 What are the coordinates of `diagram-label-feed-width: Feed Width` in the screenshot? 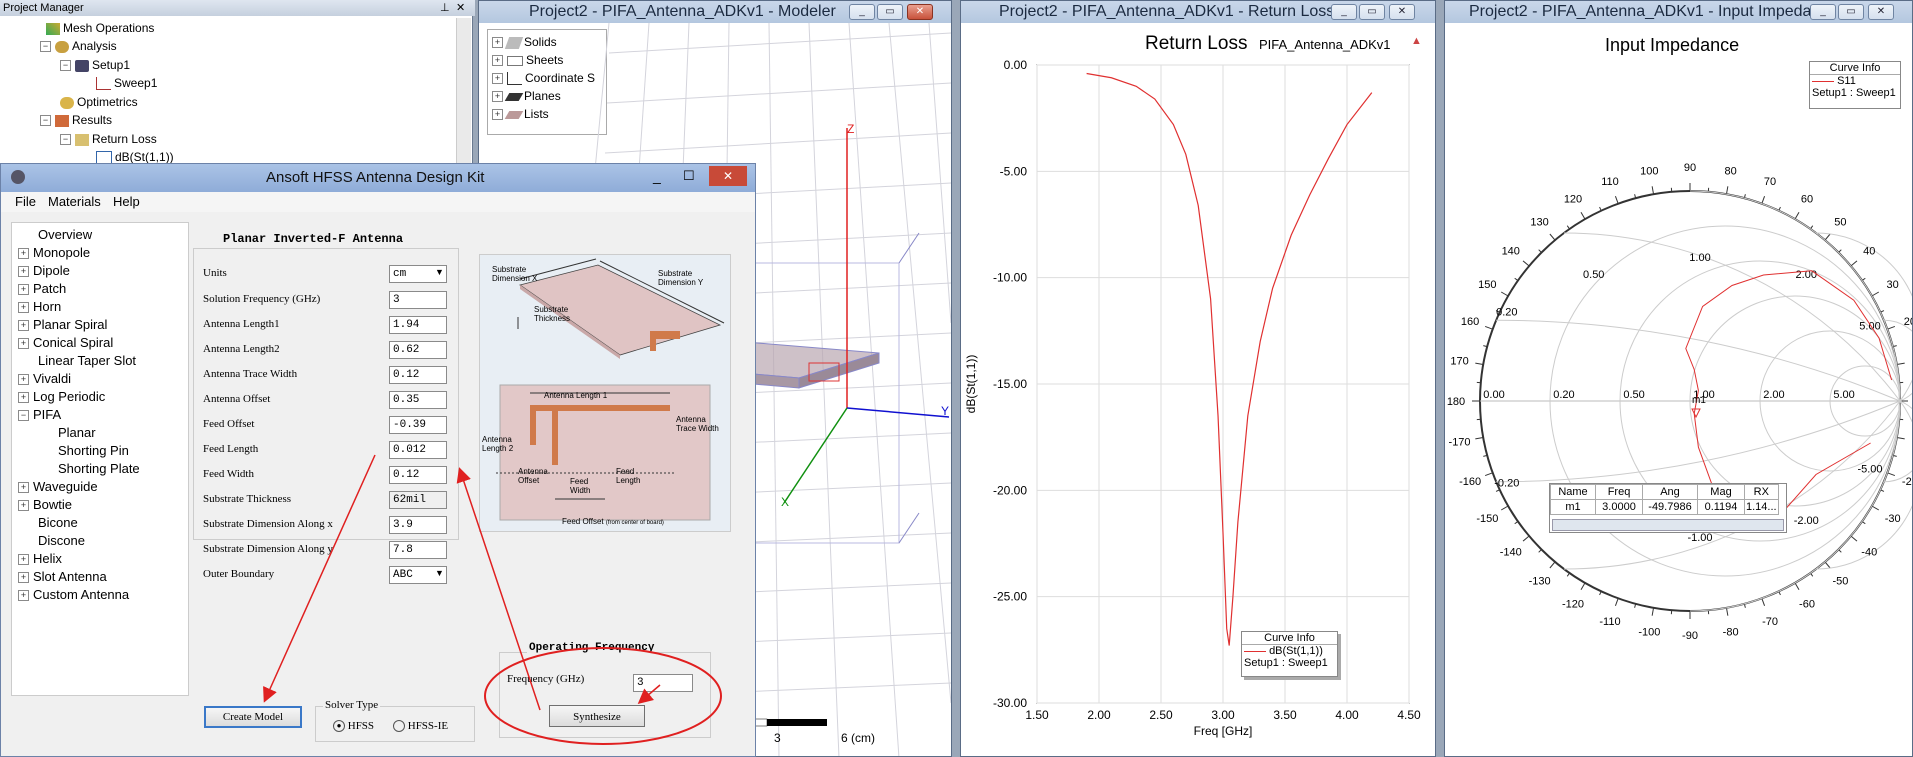 It's located at (580, 486).